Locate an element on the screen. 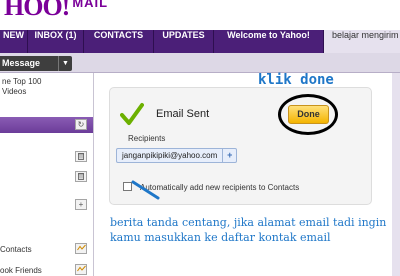 The height and width of the screenshot is (276, 400). tab-new: NEW is located at coordinates (14, 41).